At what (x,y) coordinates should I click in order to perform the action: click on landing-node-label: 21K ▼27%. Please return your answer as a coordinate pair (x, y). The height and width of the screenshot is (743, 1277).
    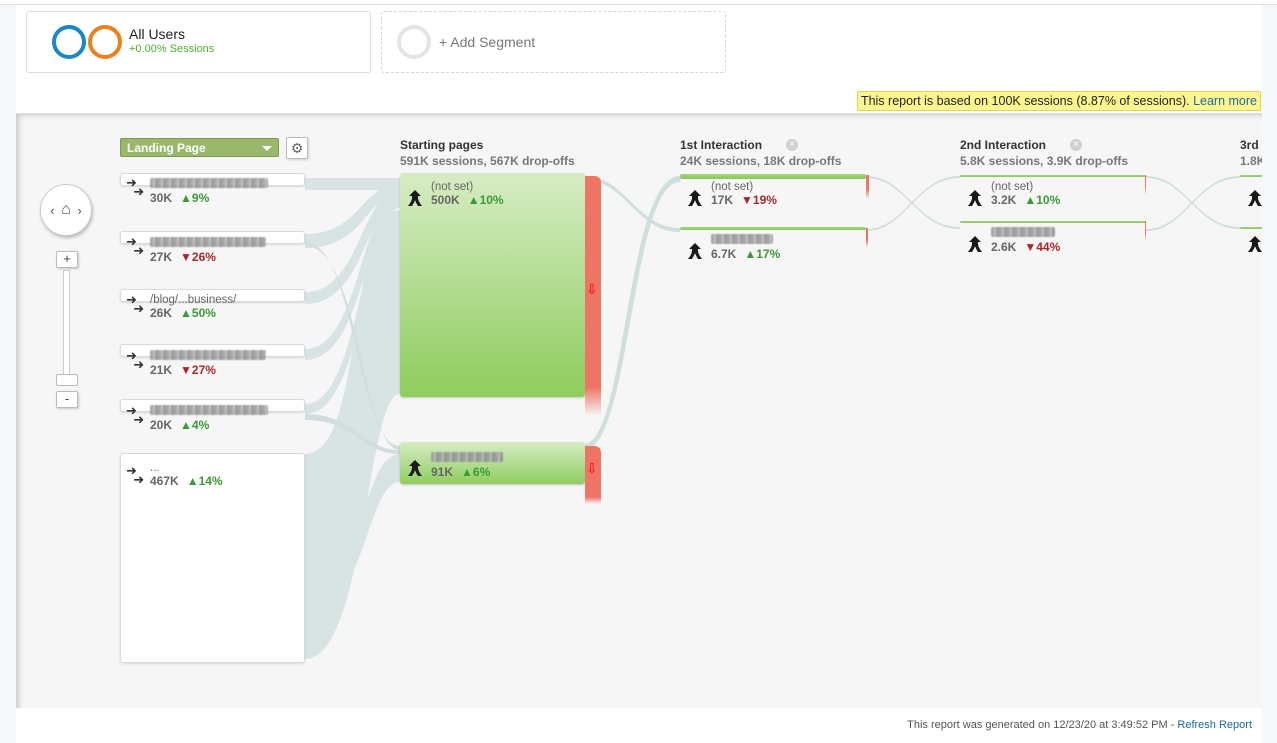
    Looking at the image, I should click on (208, 364).